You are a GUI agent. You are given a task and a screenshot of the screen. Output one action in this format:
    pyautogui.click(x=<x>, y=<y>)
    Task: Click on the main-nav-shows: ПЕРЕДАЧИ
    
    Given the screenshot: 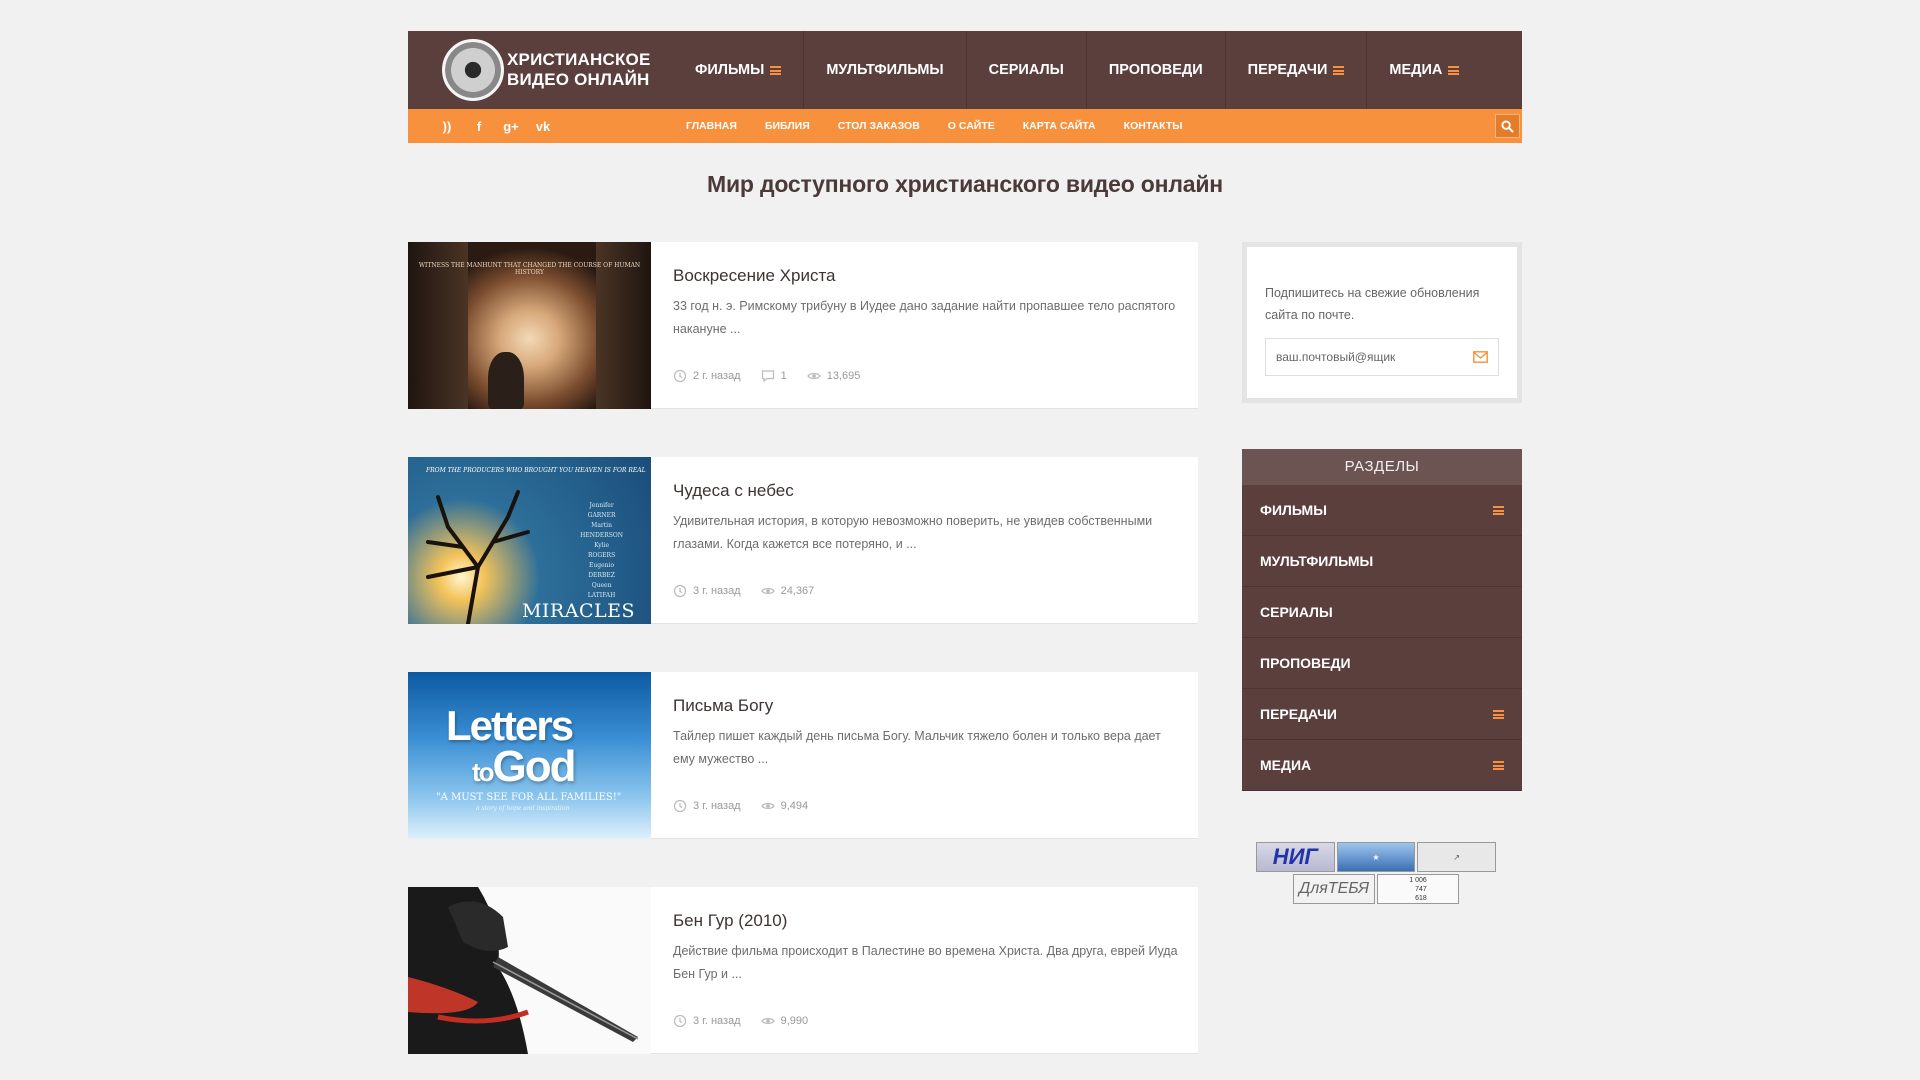 What is the action you would take?
    pyautogui.click(x=1295, y=70)
    